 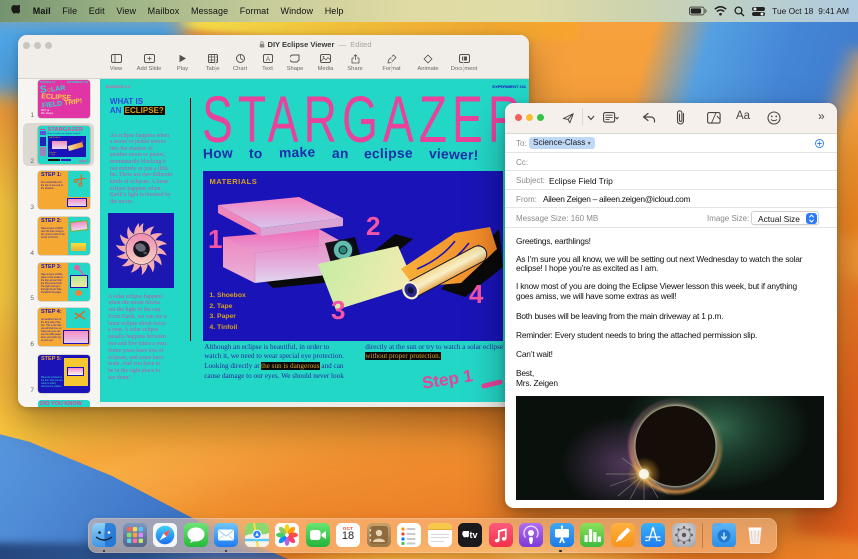 I want to click on svg-text: 4, so click(x=476, y=294).